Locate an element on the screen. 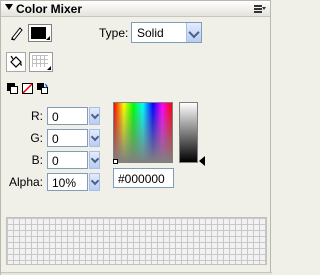 The height and width of the screenshot is (275, 320). type-select: Solid is located at coordinates (166, 32).